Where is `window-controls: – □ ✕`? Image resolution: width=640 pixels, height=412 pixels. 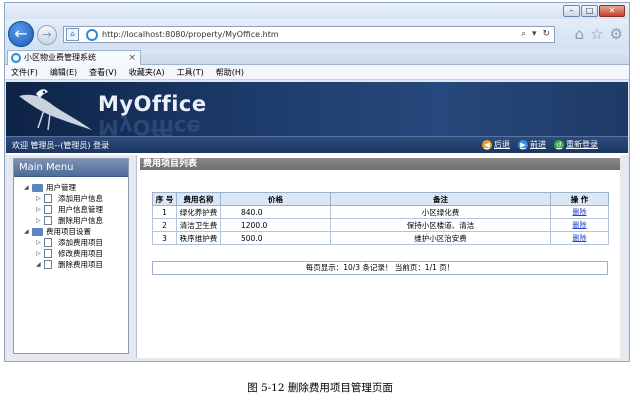 window-controls: – □ ✕ is located at coordinates (593, 11).